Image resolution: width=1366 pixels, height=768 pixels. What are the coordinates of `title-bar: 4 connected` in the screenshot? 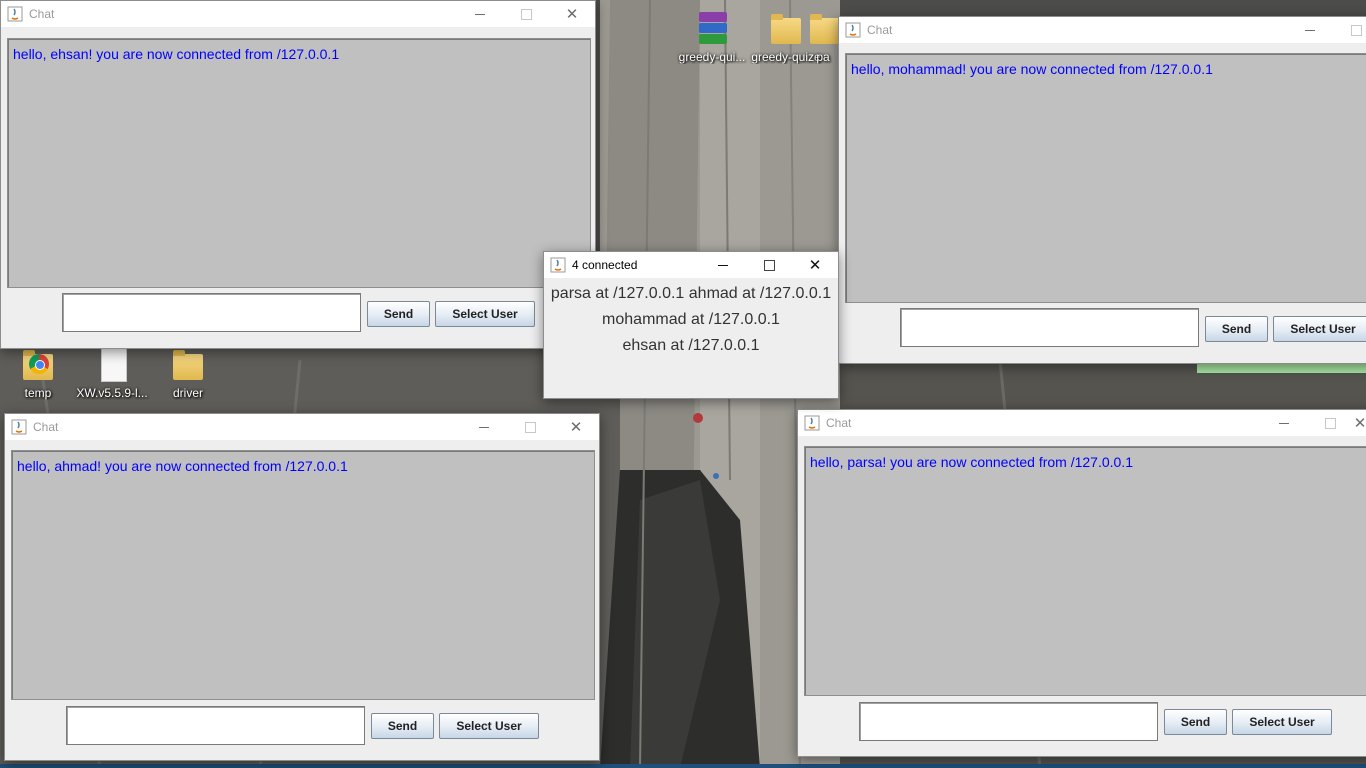 It's located at (691, 265).